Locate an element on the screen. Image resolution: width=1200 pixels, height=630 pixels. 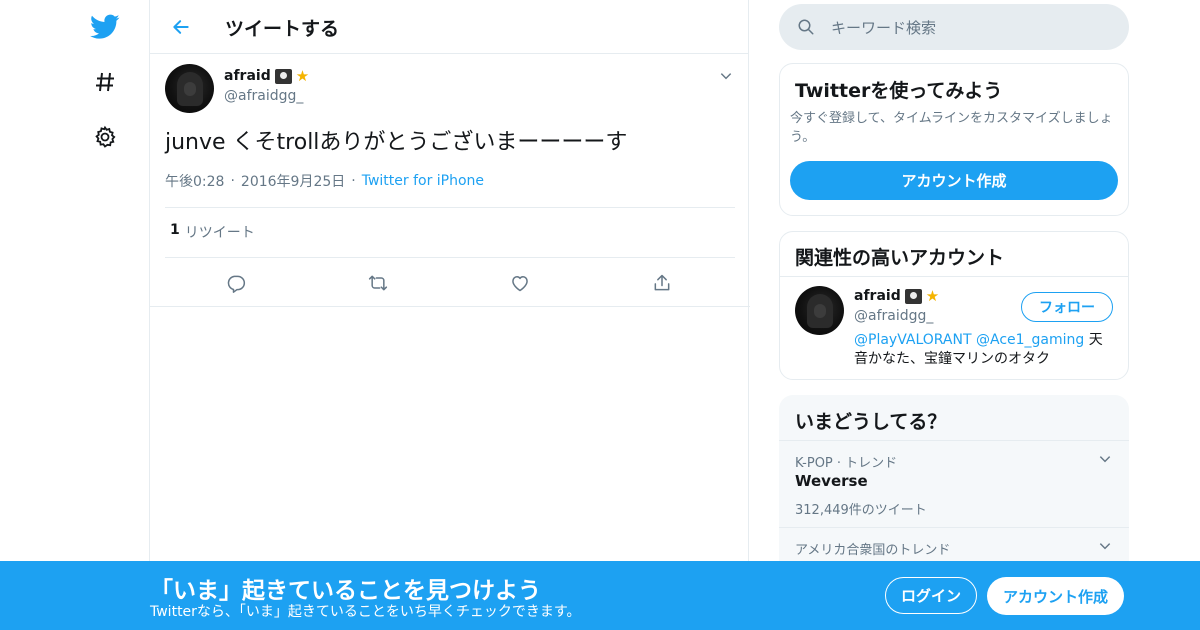
signup-card-desc: 今すぐ登録して、タイムラインをカスタマイズしましょう。 is located at coordinates (951, 128).